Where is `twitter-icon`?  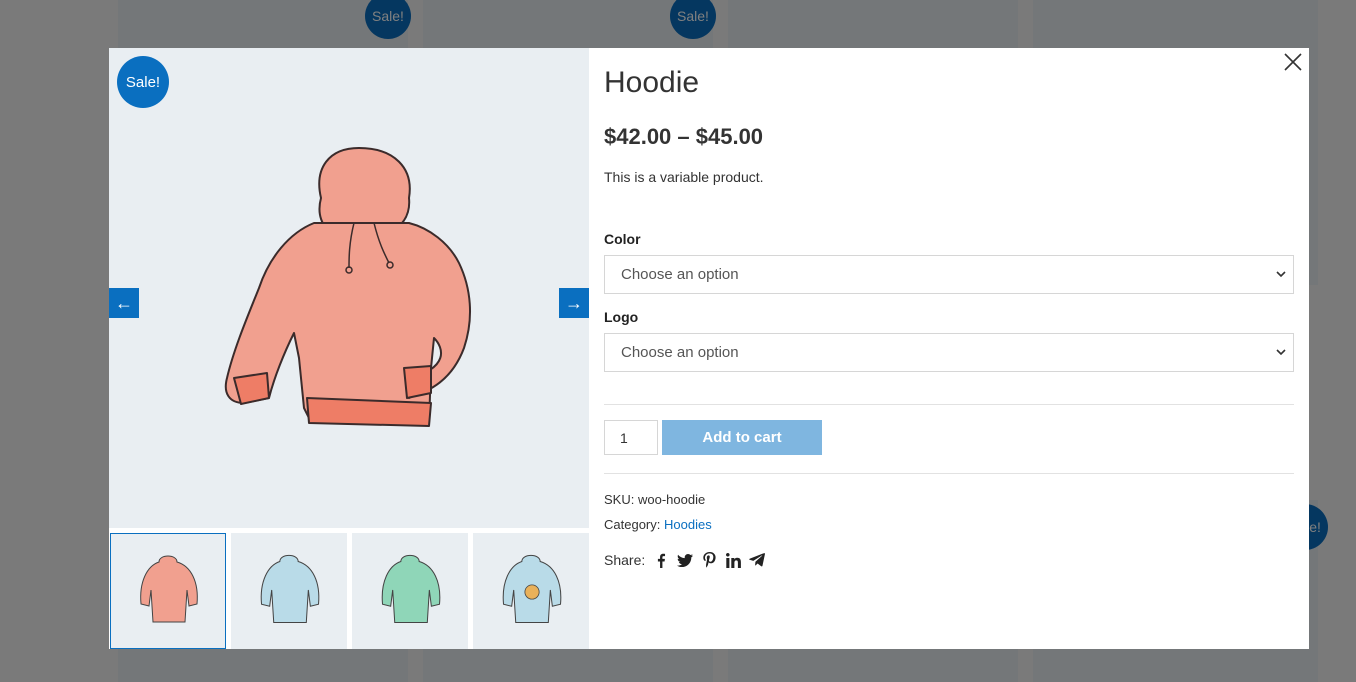
twitter-icon is located at coordinates (685, 560).